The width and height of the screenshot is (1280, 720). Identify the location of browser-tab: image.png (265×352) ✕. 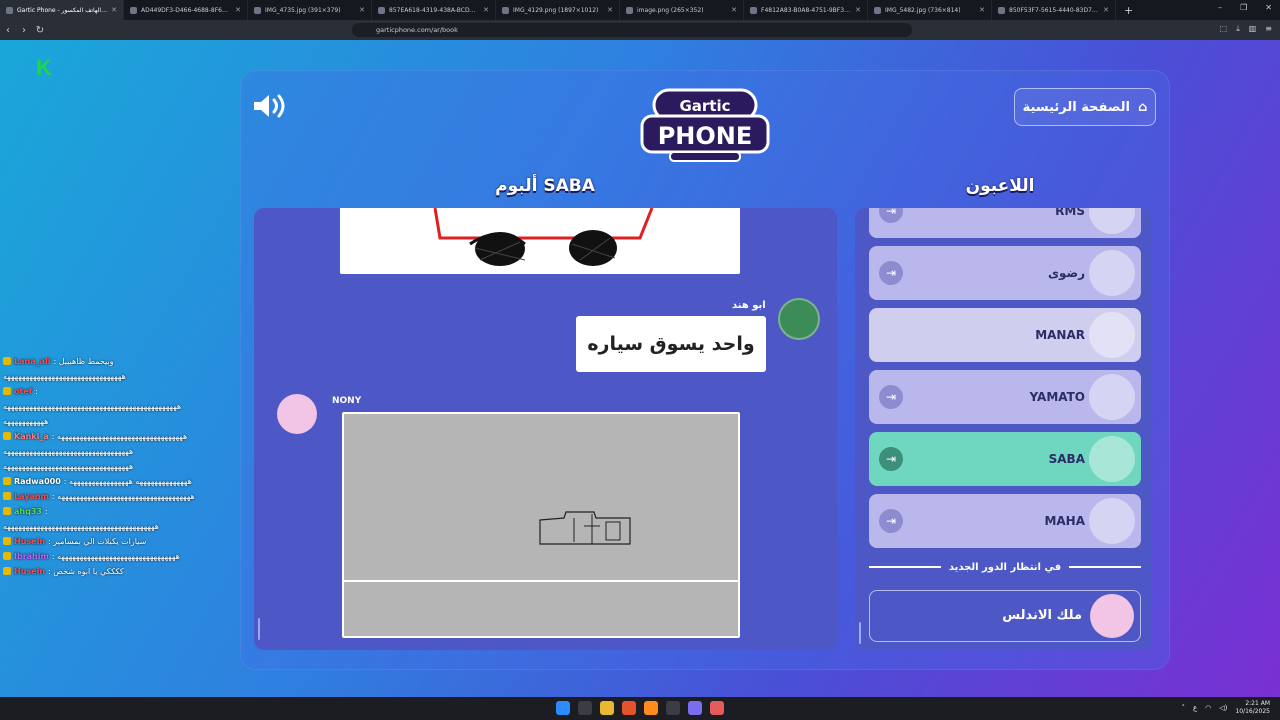
(682, 10).